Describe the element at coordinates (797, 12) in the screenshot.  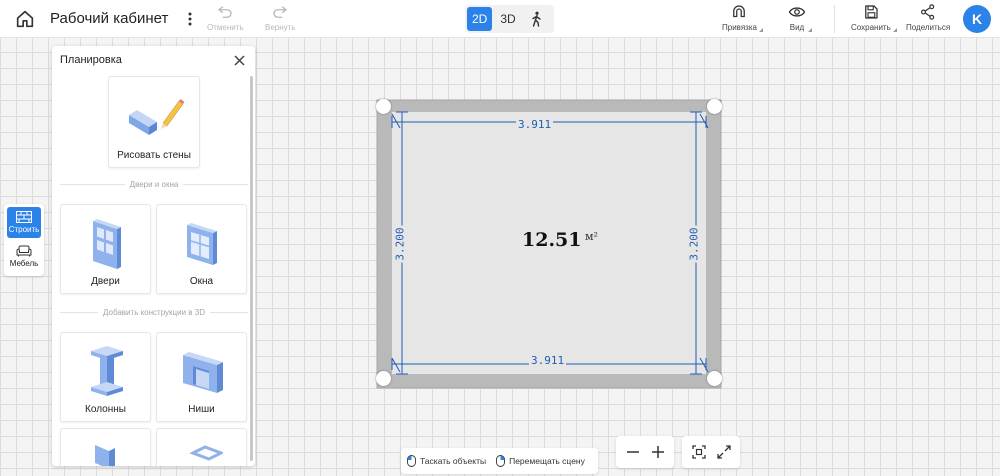
I see `eye-icon` at that location.